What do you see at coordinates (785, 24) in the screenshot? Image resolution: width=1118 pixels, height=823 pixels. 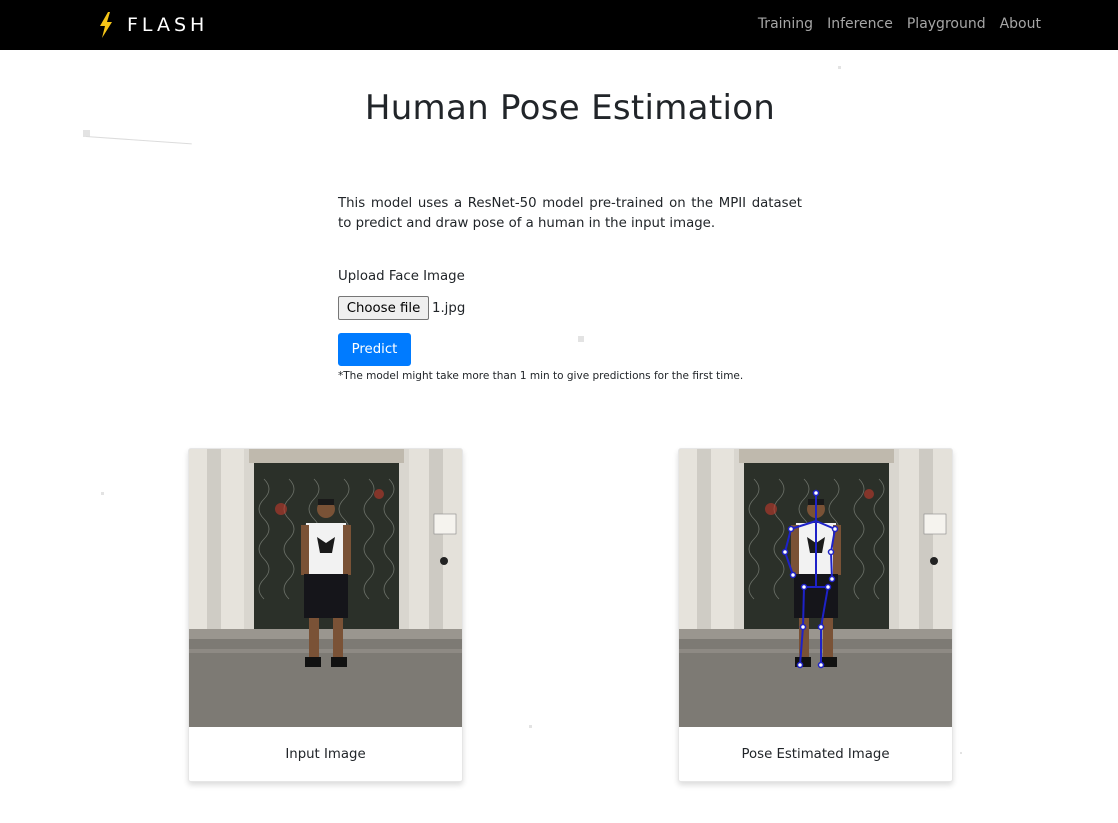 I see `nav-link-training: Training` at bounding box center [785, 24].